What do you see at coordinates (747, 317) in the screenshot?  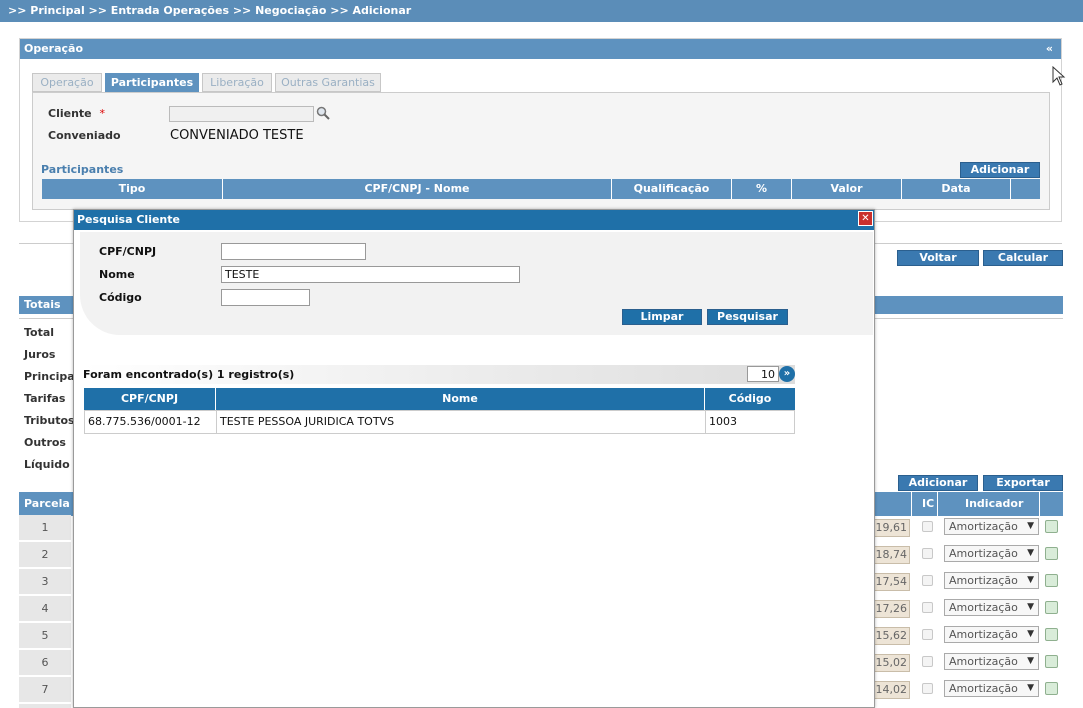 I see `pesquisar-button: Pesquisar` at bounding box center [747, 317].